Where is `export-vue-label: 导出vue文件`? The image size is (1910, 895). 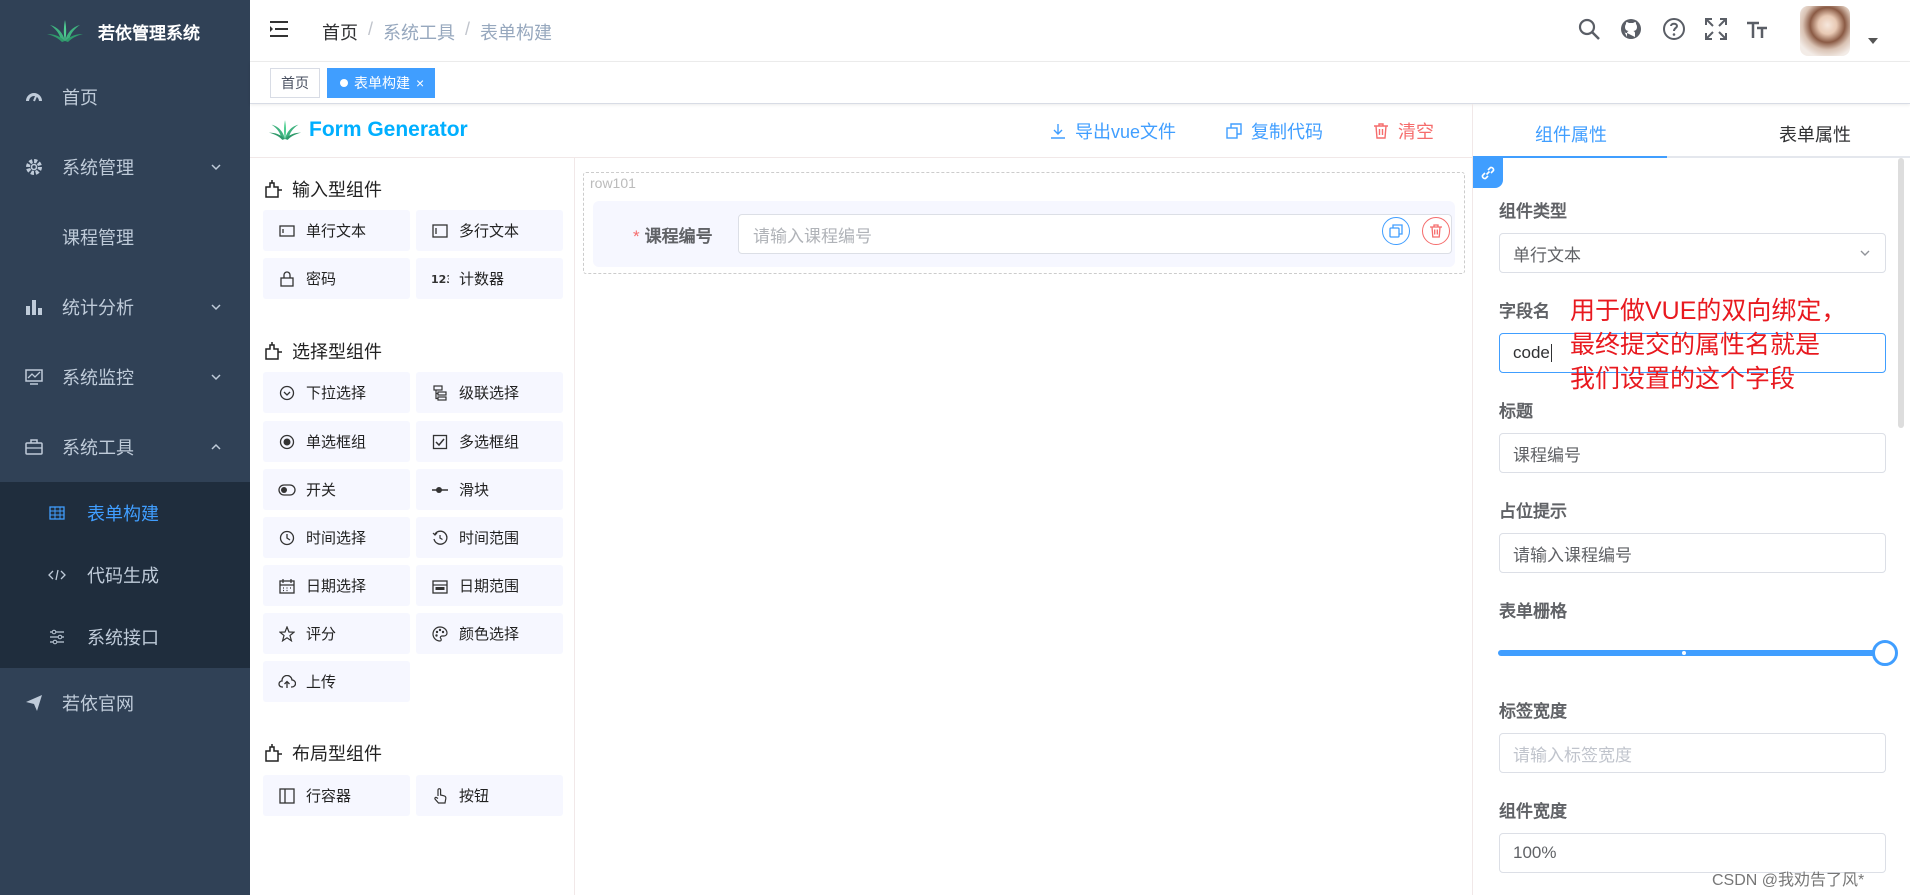
export-vue-label: 导出vue文件 is located at coordinates (1126, 132).